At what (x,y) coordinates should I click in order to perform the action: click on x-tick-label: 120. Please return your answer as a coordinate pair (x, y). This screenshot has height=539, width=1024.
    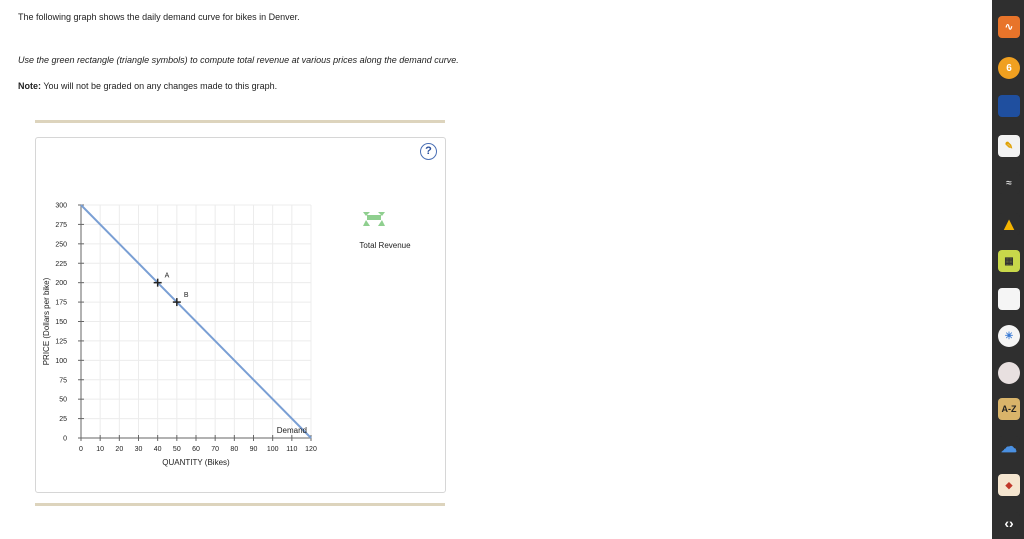
    Looking at the image, I should click on (311, 449).